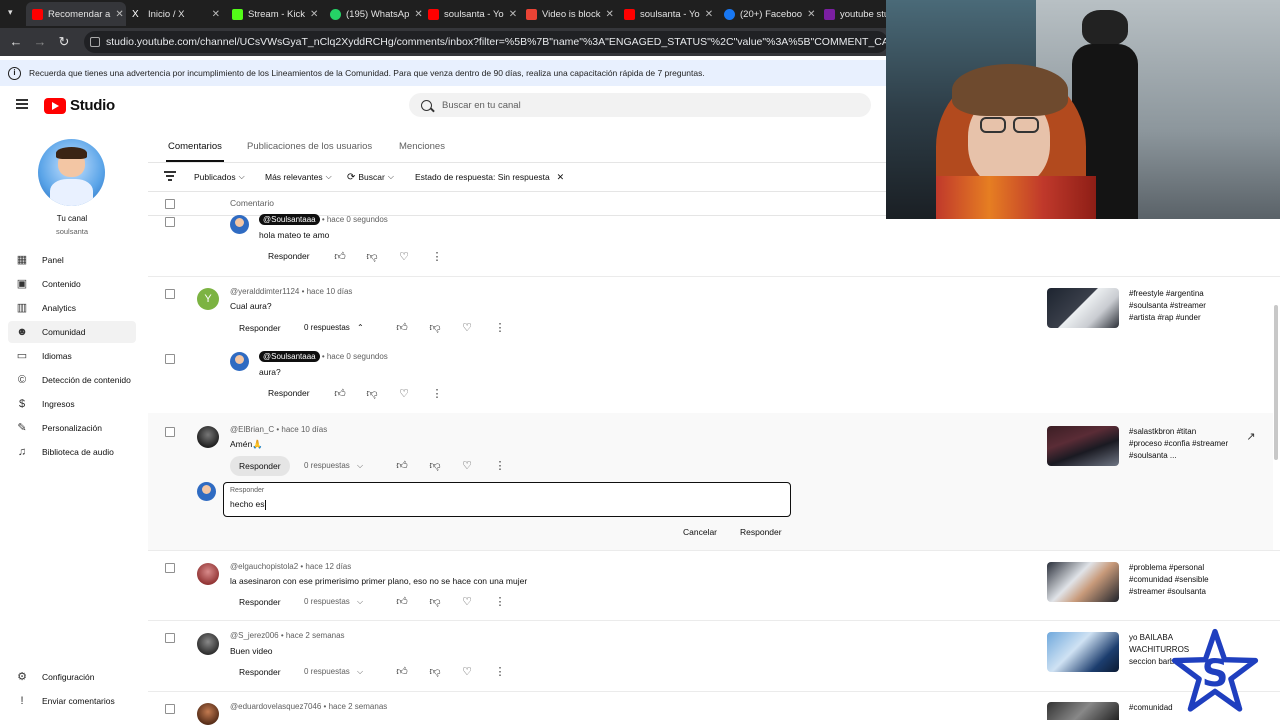  What do you see at coordinates (72, 404) in the screenshot?
I see `sidebar-item-earnings: $ Ingresos` at bounding box center [72, 404].